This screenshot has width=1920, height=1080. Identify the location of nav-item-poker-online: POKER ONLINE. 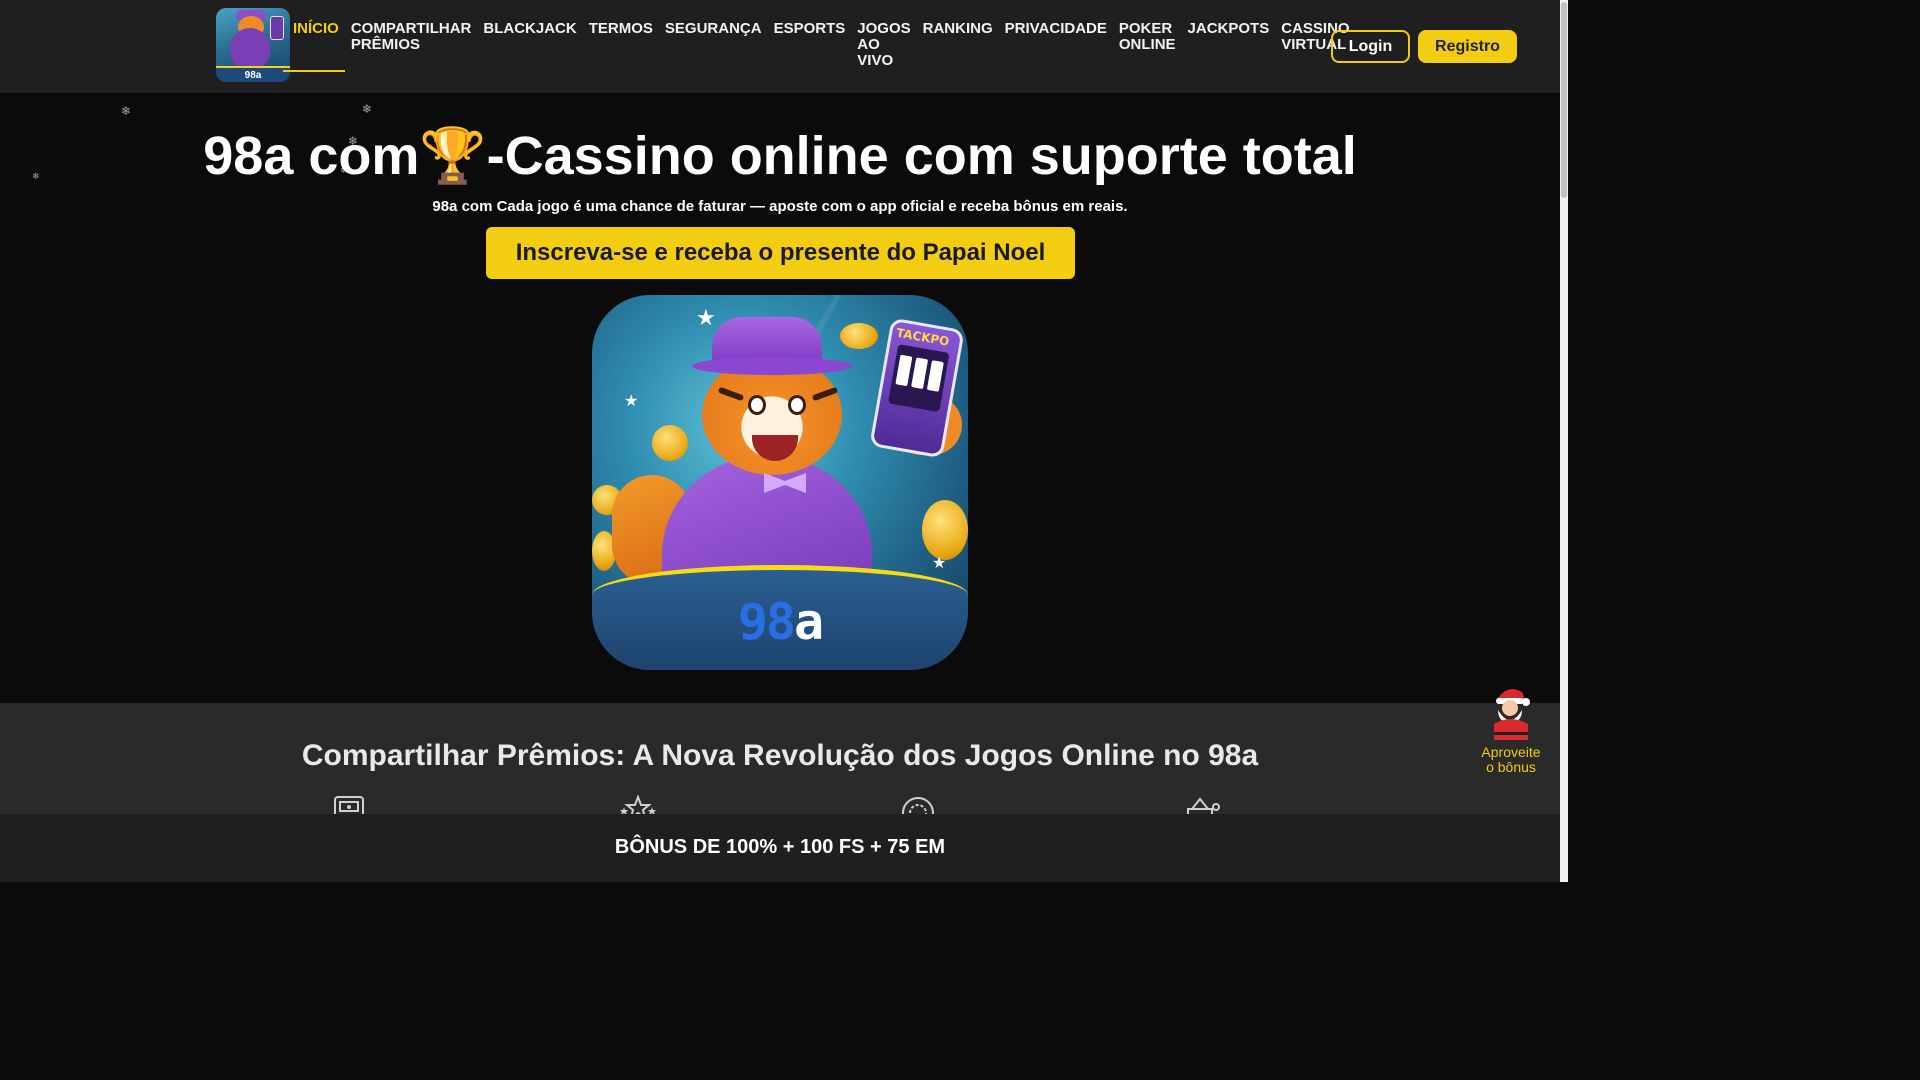
(1147, 45).